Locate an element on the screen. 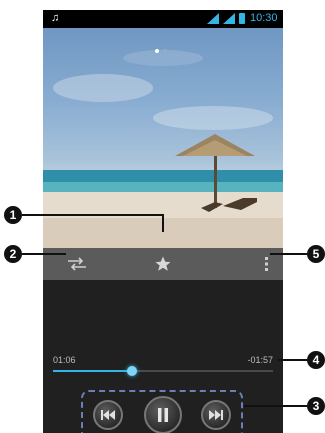  shuffle-icon is located at coordinates (77, 264).